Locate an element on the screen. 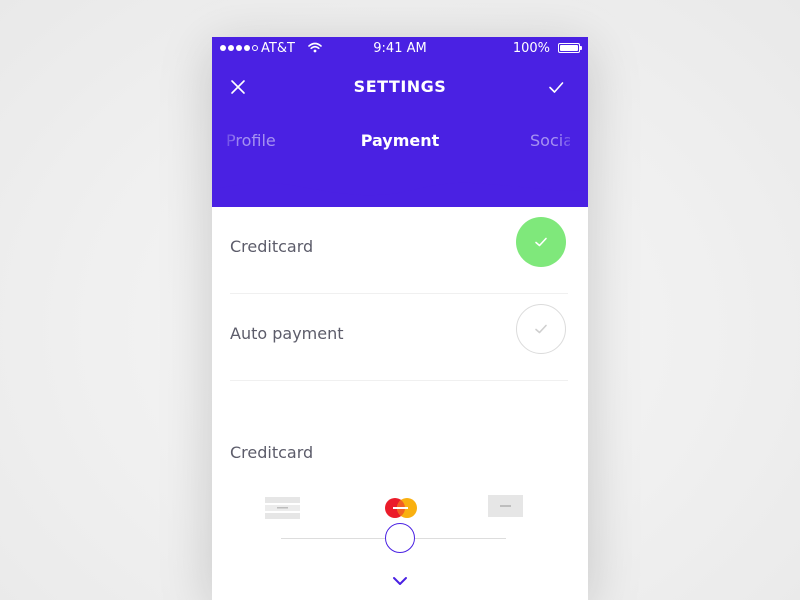 The height and width of the screenshot is (600, 800). battery-full-icon is located at coordinates (570, 48).